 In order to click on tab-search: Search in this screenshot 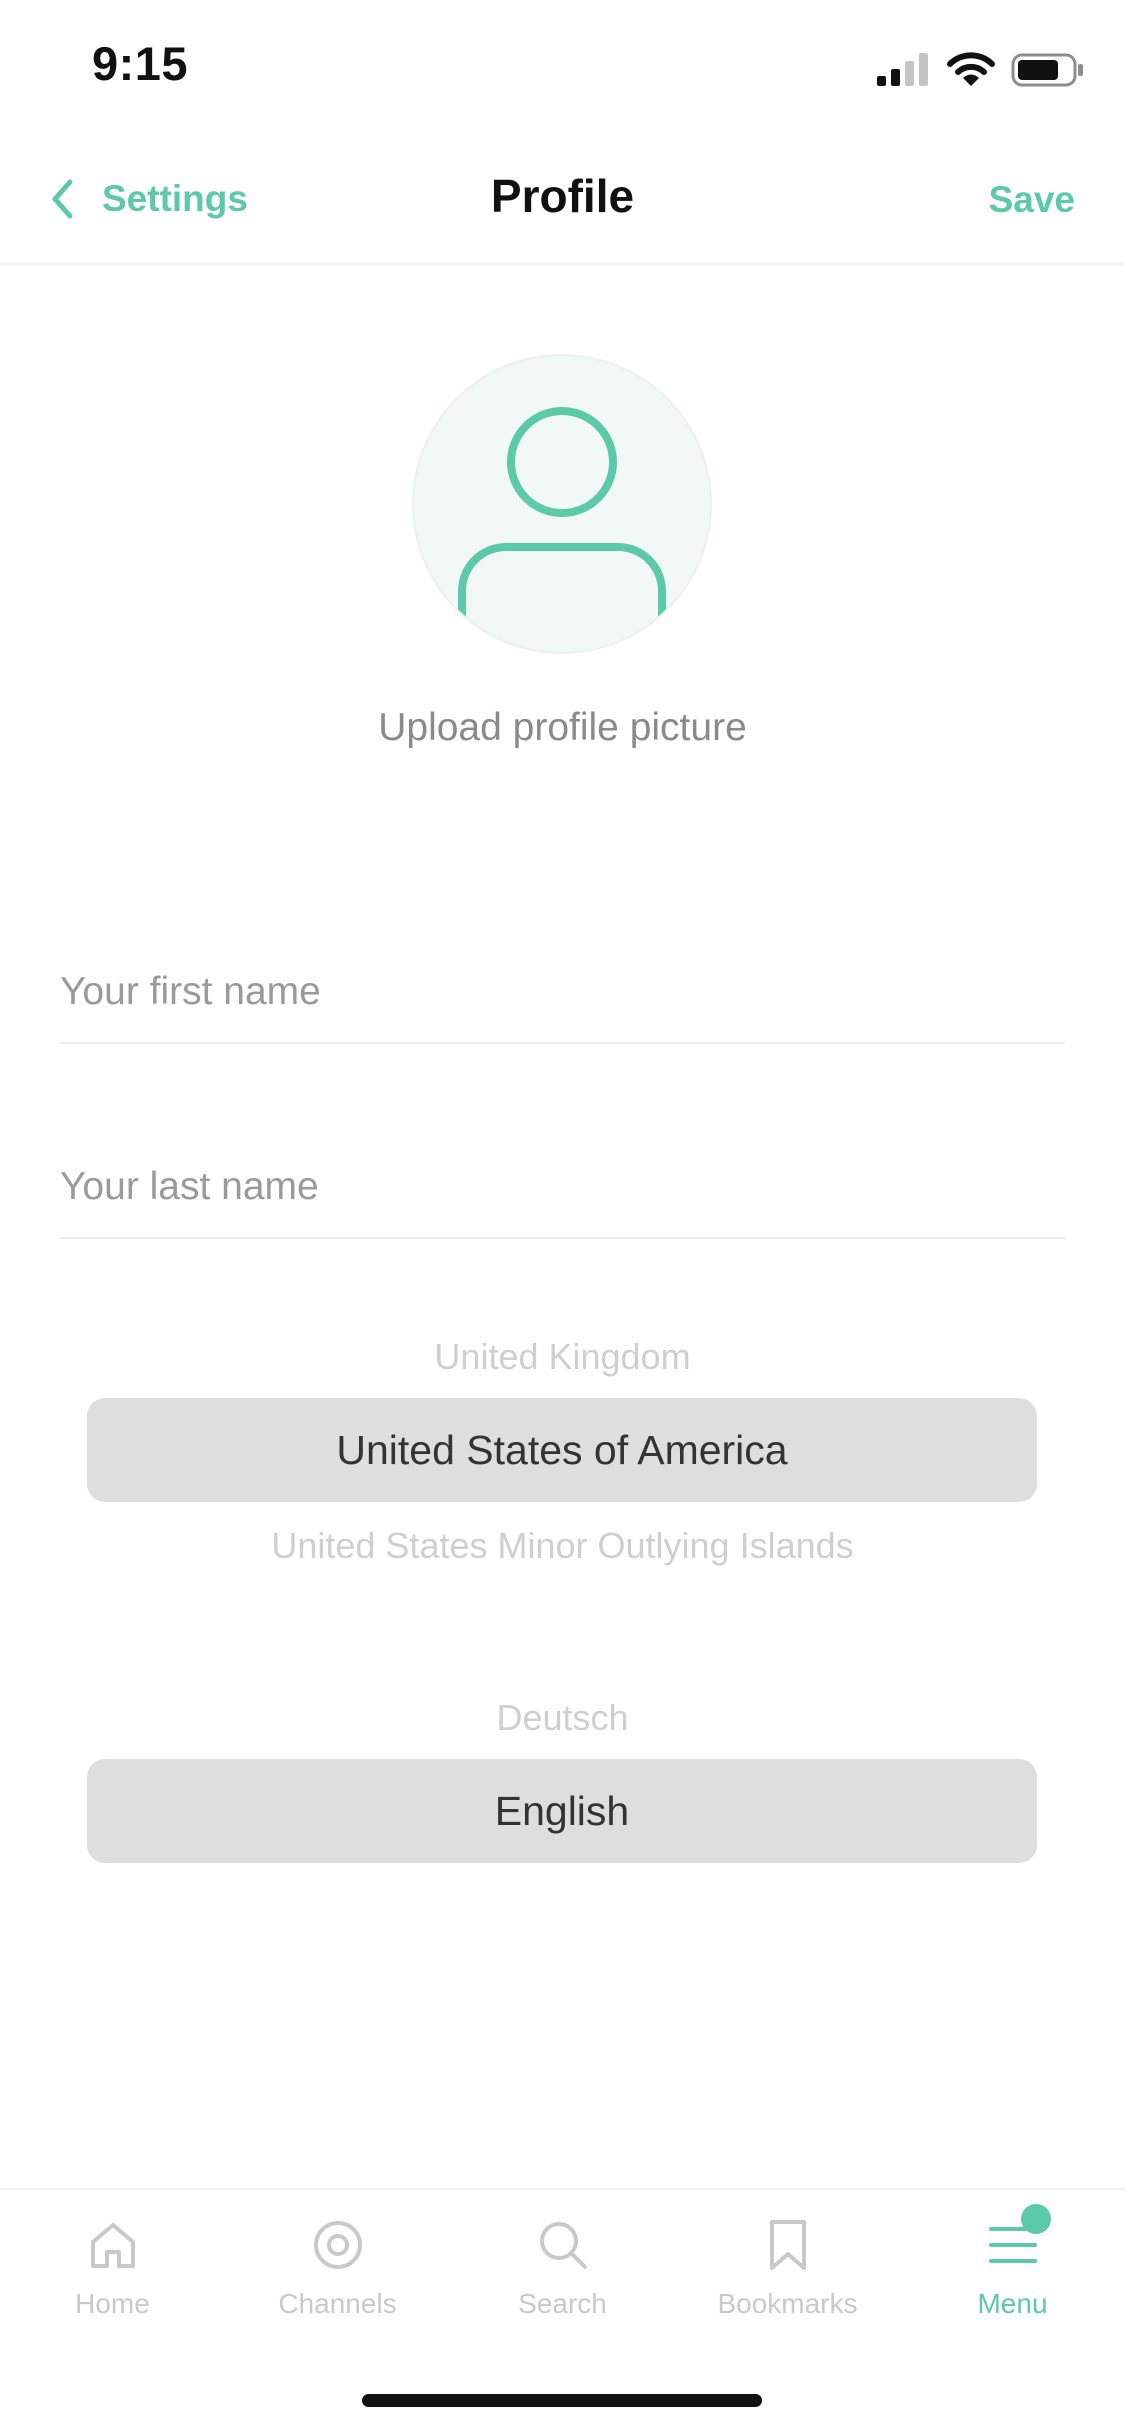, I will do `click(562, 2260)`.